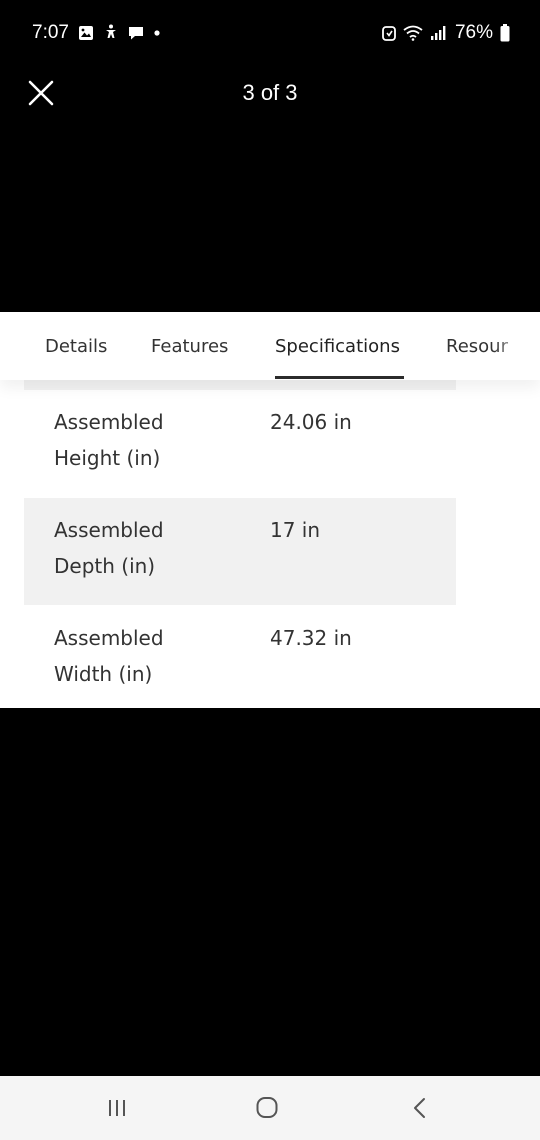 The height and width of the screenshot is (1140, 540). What do you see at coordinates (337, 346) in the screenshot?
I see `tab-specifications: Specifications` at bounding box center [337, 346].